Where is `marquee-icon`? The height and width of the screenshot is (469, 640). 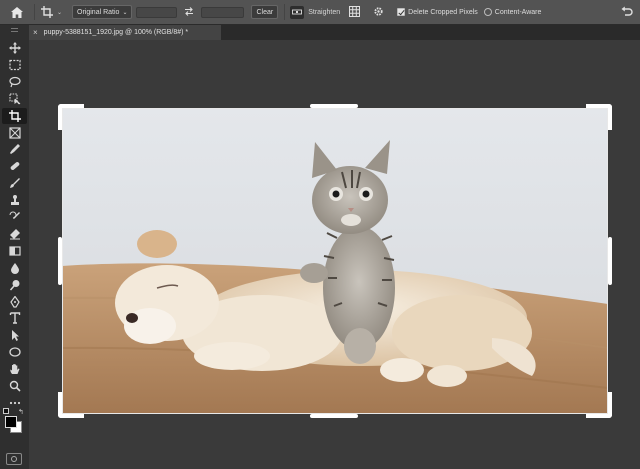 marquee-icon is located at coordinates (14, 64).